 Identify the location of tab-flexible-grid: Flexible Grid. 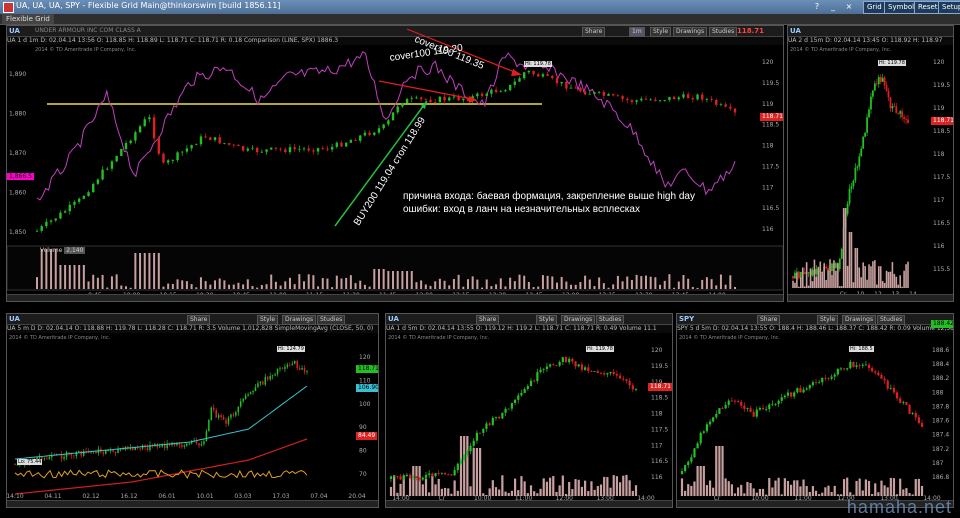
(28, 19).